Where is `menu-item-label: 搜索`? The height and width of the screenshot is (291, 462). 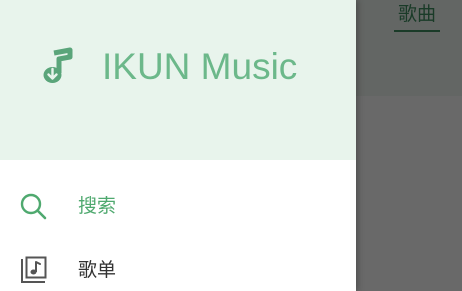 menu-item-label: 搜索 is located at coordinates (97, 206).